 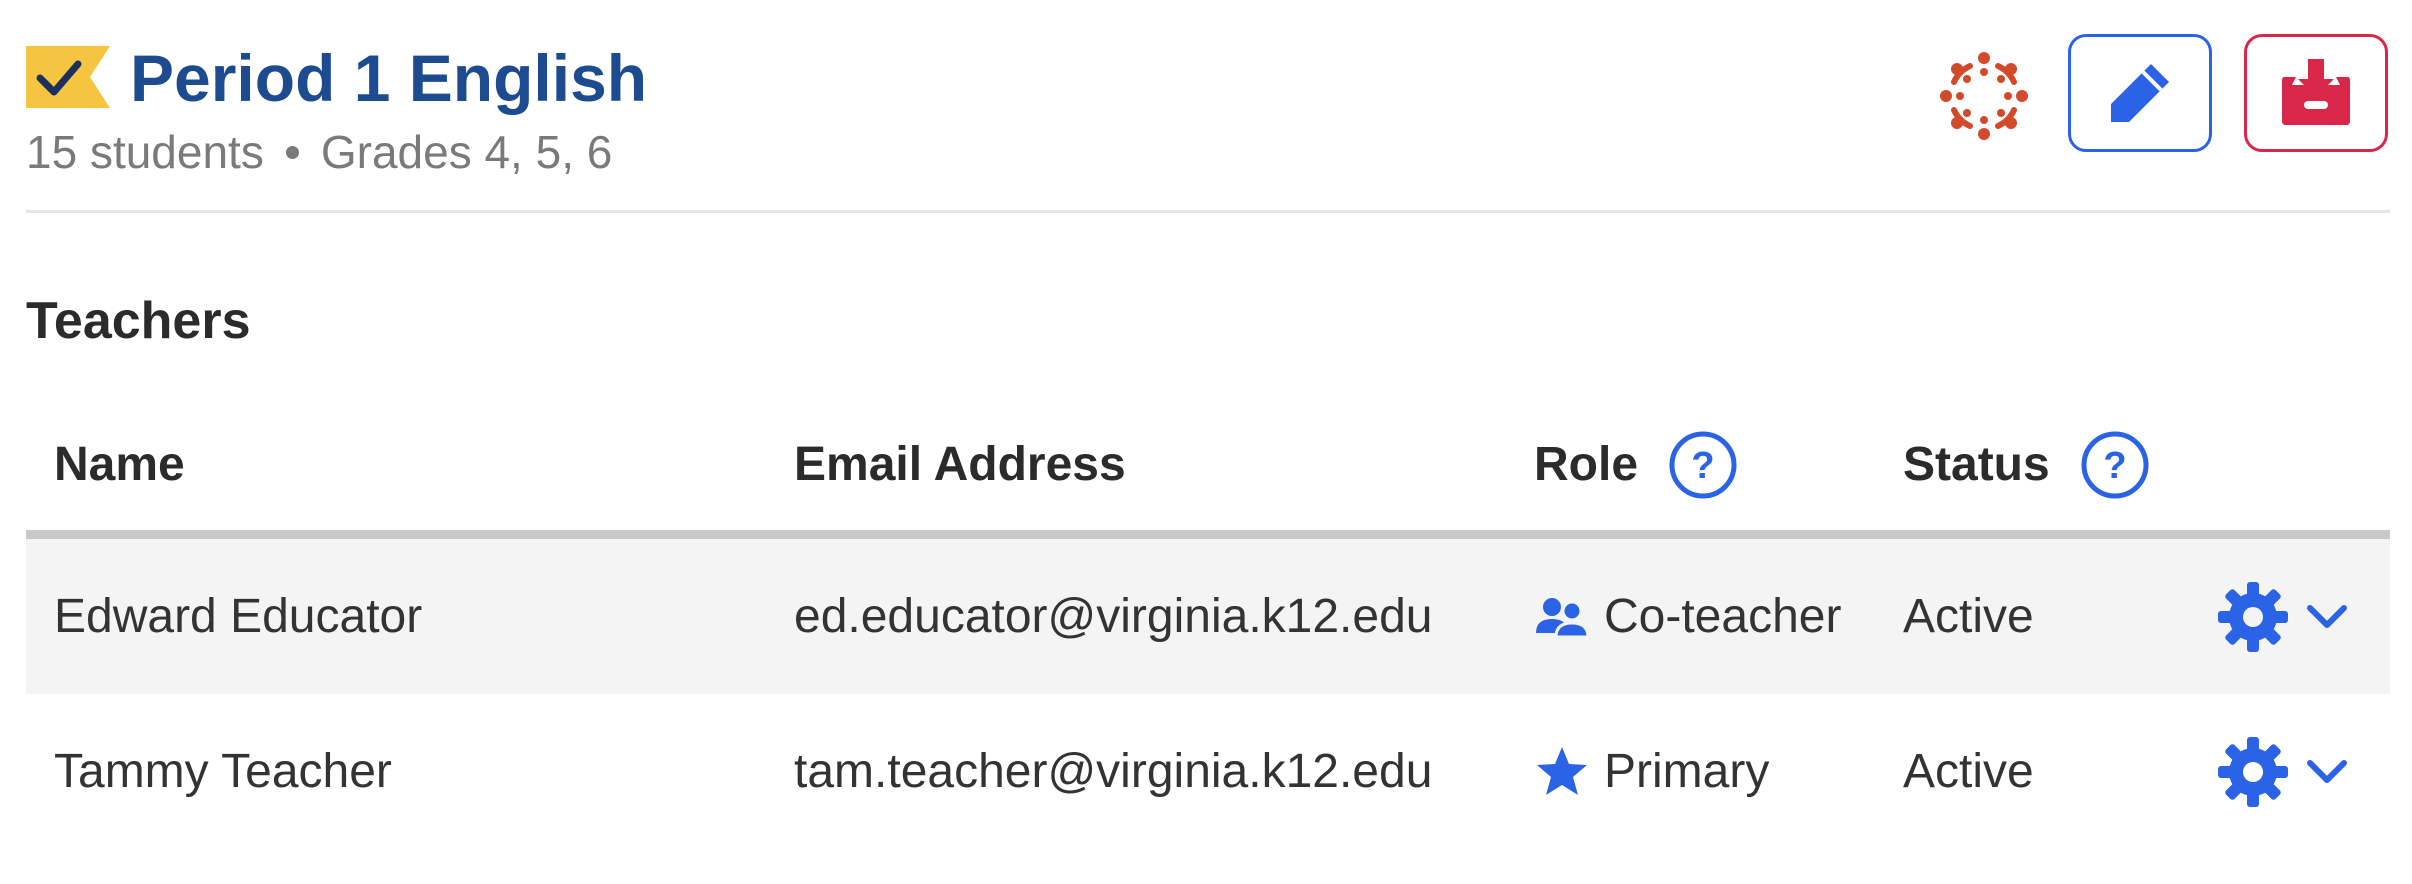 What do you see at coordinates (1586, 464) in the screenshot?
I see `column-header-role-label: Role` at bounding box center [1586, 464].